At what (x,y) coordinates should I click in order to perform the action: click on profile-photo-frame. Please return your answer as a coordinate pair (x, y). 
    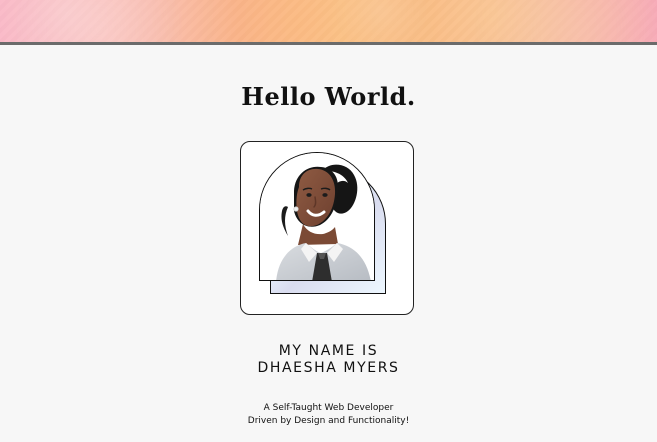
    Looking at the image, I should click on (317, 216).